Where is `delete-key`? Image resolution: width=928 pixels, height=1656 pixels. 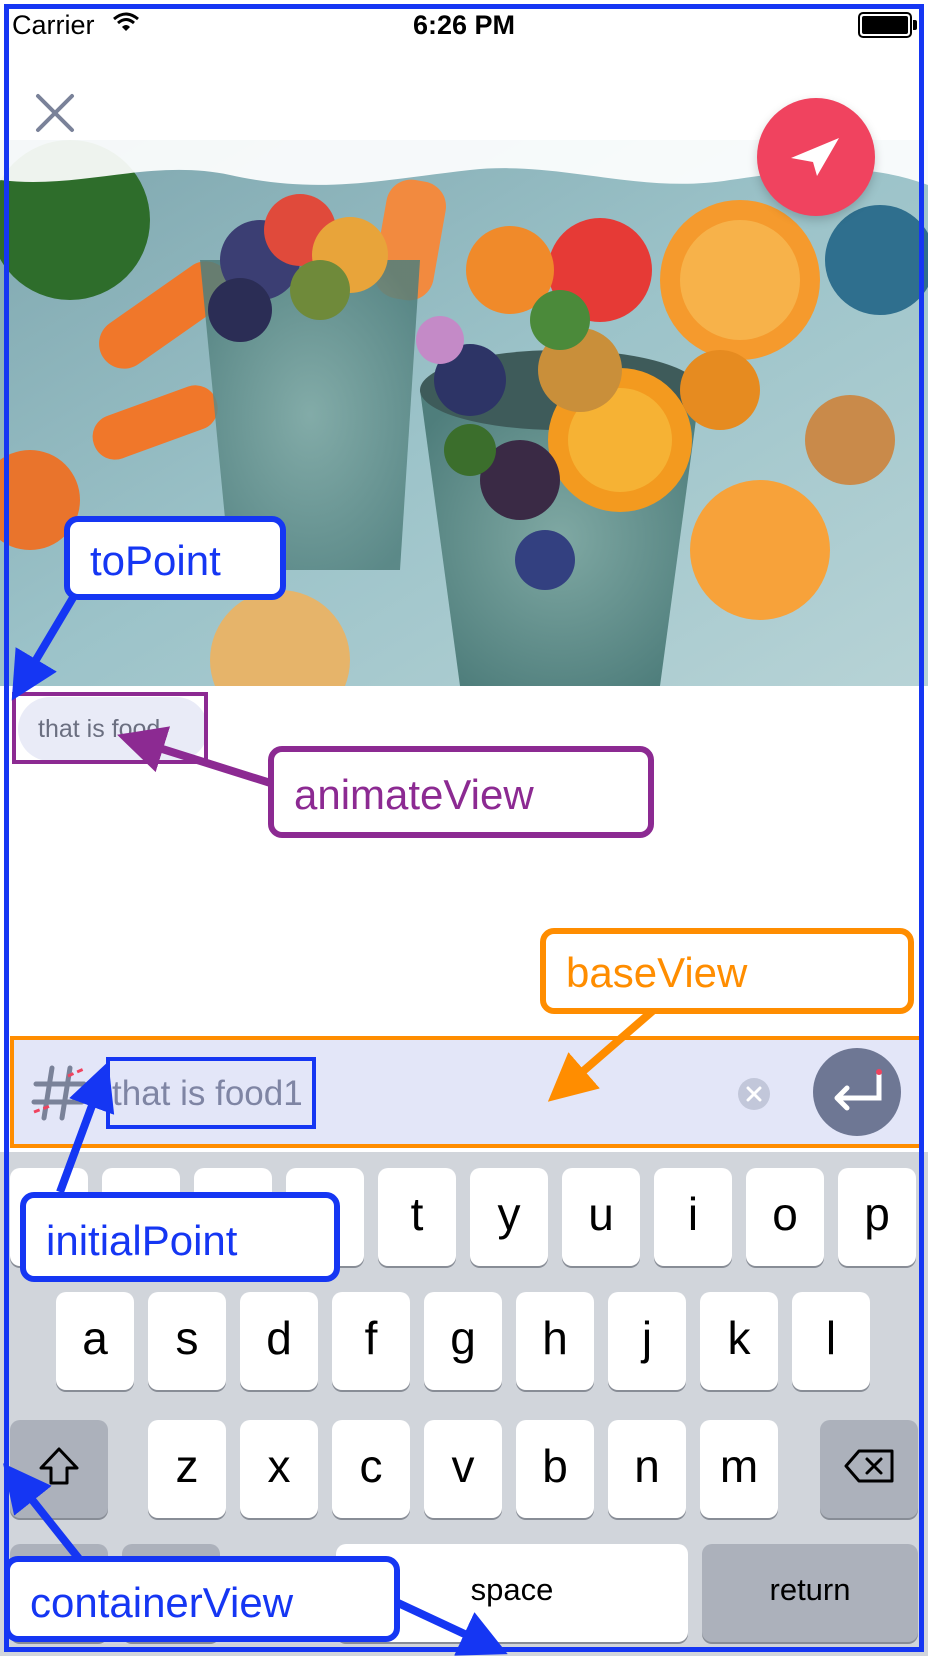 delete-key is located at coordinates (869, 1469).